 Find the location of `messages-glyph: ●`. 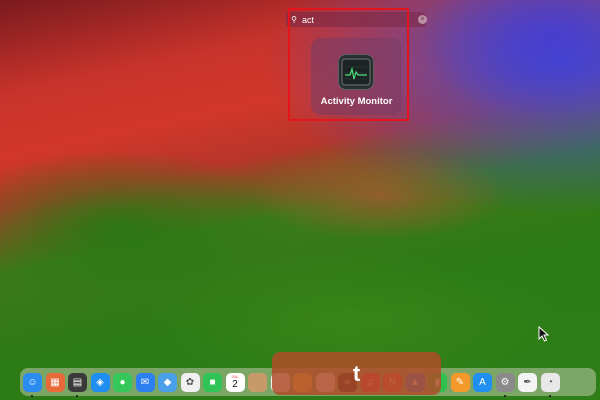

messages-glyph: ● is located at coordinates (122, 382).